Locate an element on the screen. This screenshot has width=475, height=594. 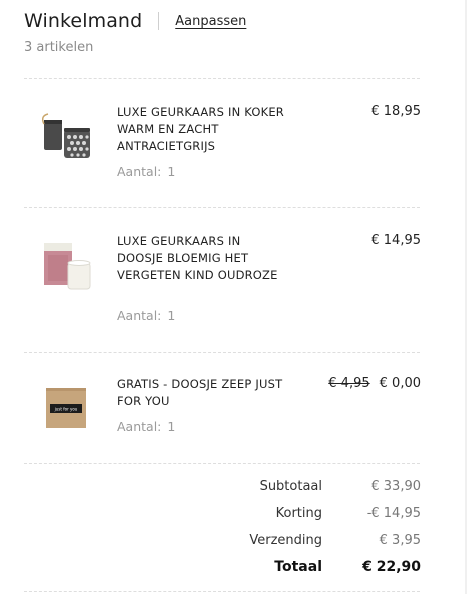
candle-tin-icon is located at coordinates (68, 138).